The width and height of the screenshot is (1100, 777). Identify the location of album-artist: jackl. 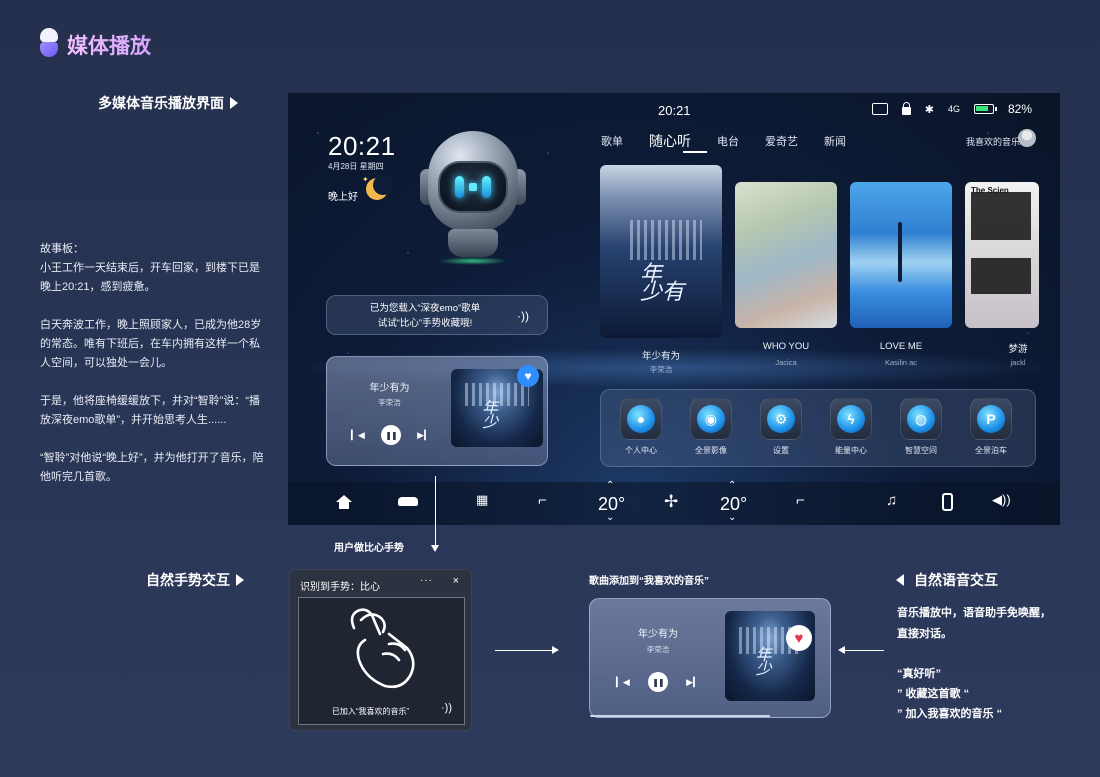
(1018, 362).